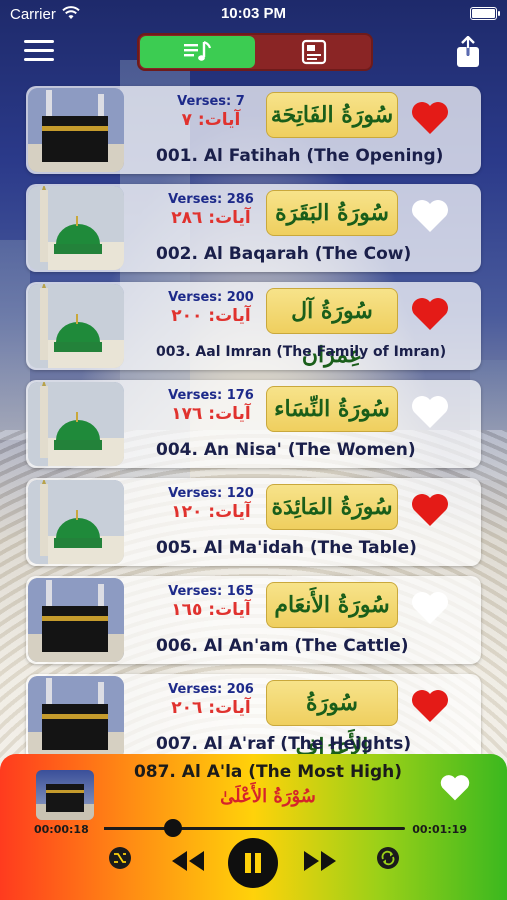 The height and width of the screenshot is (900, 507). Describe the element at coordinates (286, 548) in the screenshot. I see `surah-title: 005. Al Ma'idah (The Table)` at that location.